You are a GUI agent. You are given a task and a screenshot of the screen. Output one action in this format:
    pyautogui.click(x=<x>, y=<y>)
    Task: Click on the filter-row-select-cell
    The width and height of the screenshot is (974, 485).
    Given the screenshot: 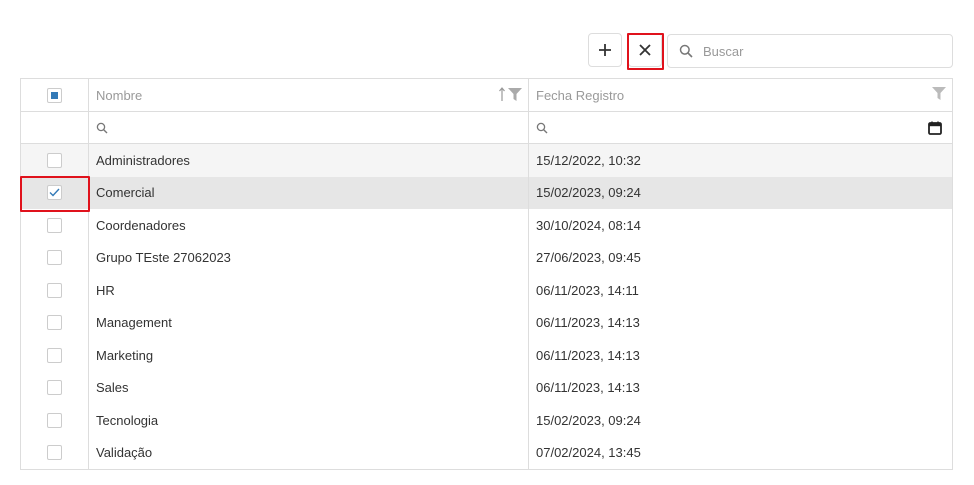 What is the action you would take?
    pyautogui.click(x=55, y=127)
    